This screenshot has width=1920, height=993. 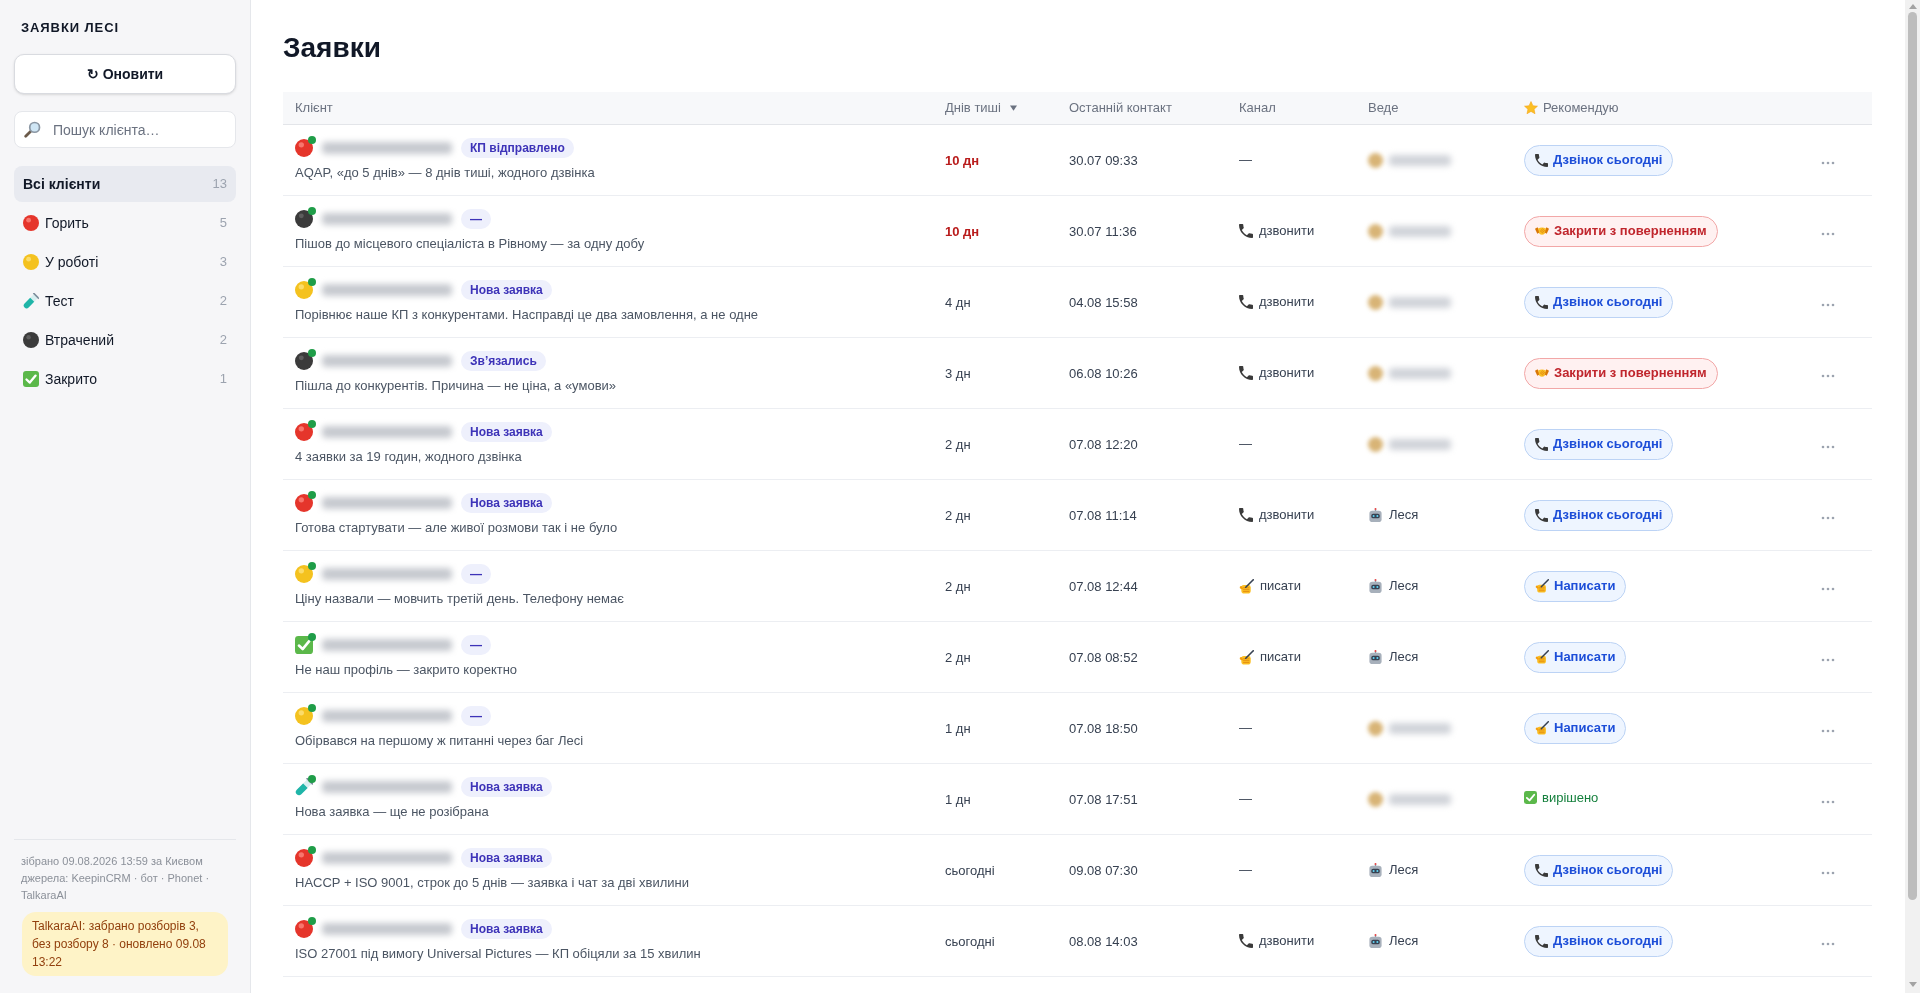 What do you see at coordinates (125, 184) in the screenshot?
I see `sidebar-item: Всі клієнти 13` at bounding box center [125, 184].